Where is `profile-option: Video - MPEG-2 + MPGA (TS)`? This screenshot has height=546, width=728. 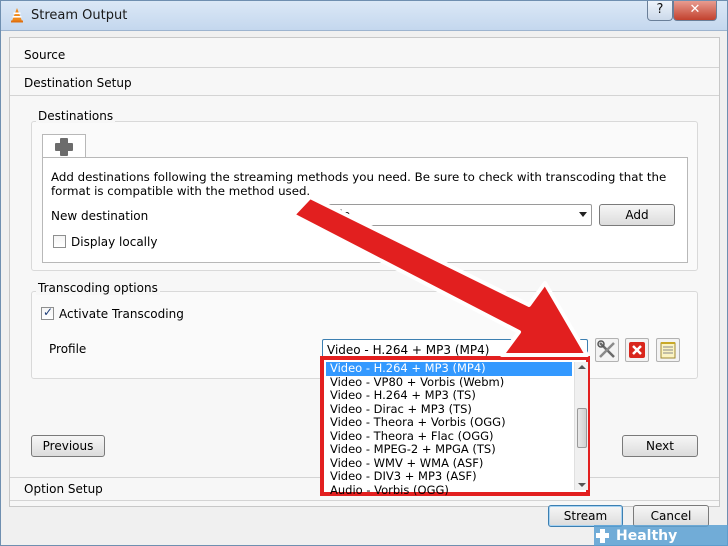
profile-option: Video - MPEG-2 + MPGA (TS) is located at coordinates (449, 449).